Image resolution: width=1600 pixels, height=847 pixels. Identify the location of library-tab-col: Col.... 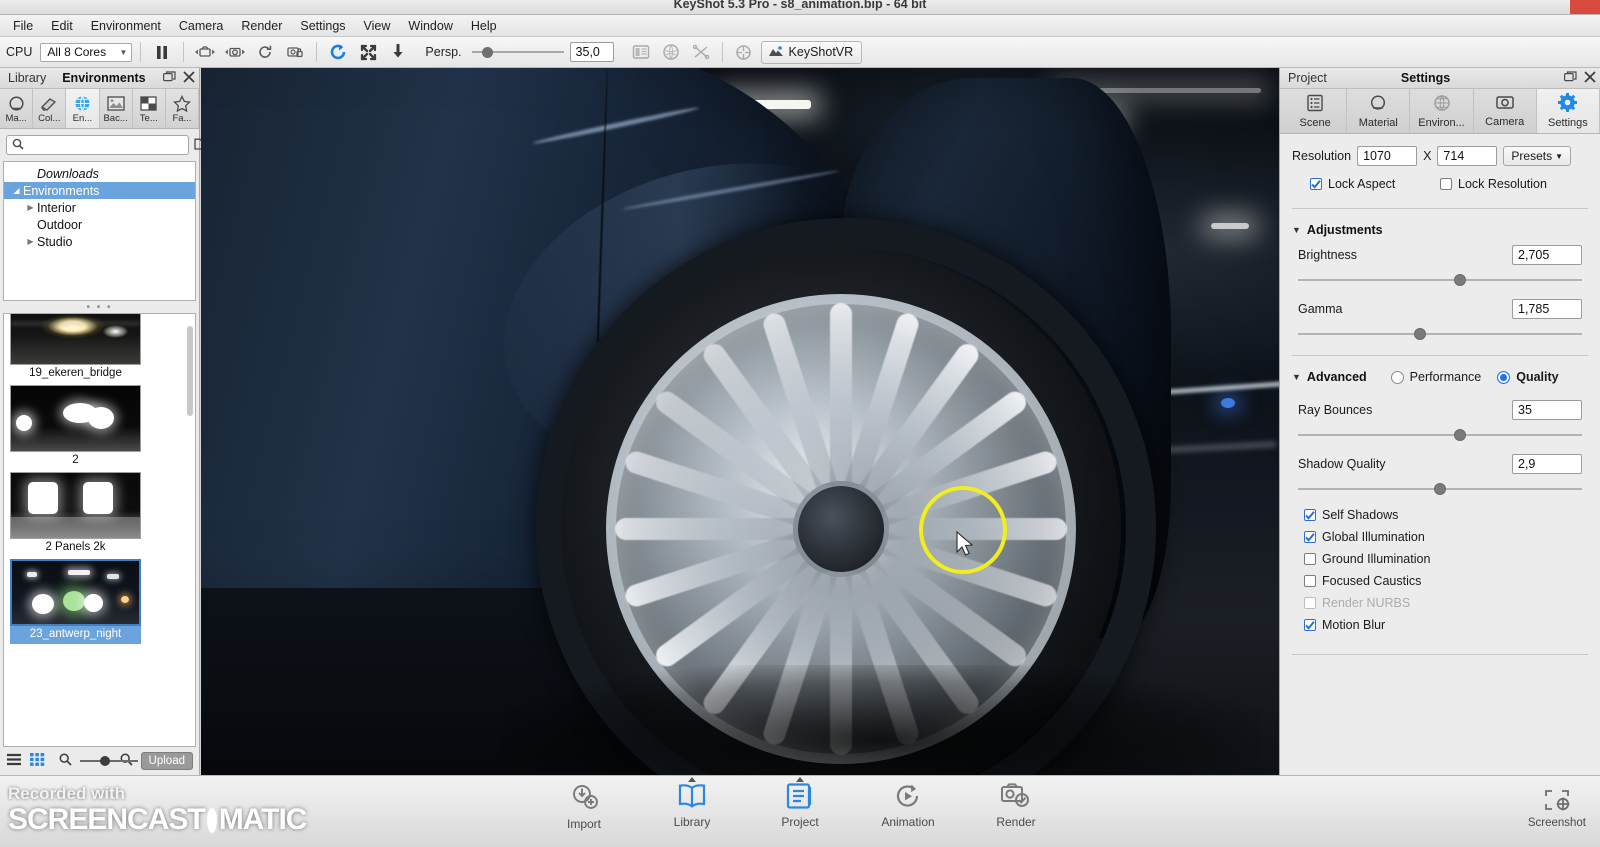
(50, 108).